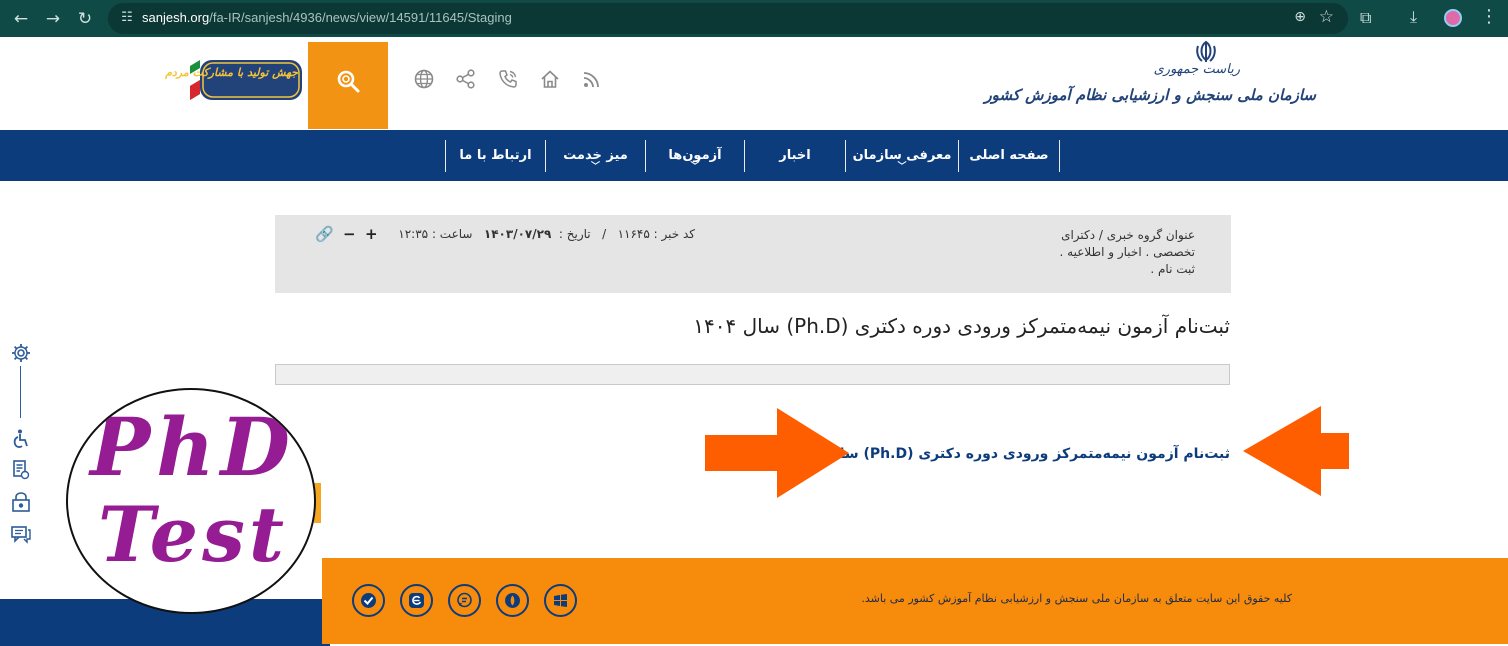  I want to click on chat-icon, so click(464, 600).